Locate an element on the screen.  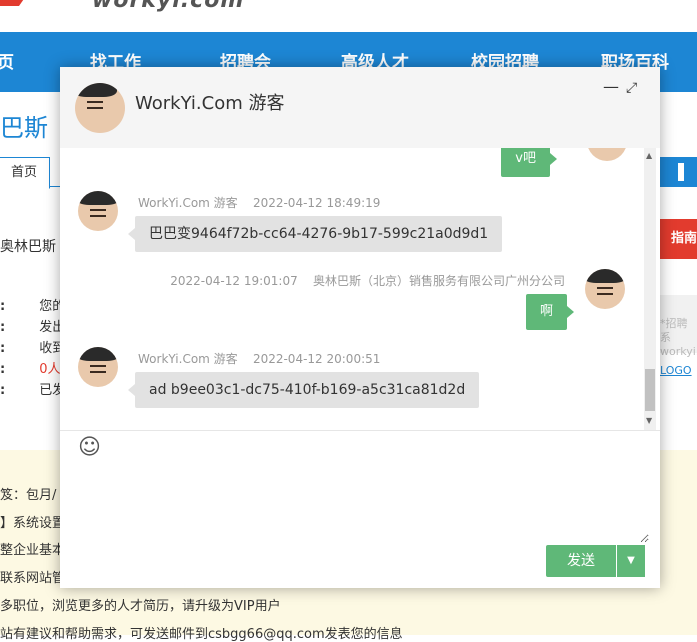
nav-item-home: 页 is located at coordinates (7, 60).